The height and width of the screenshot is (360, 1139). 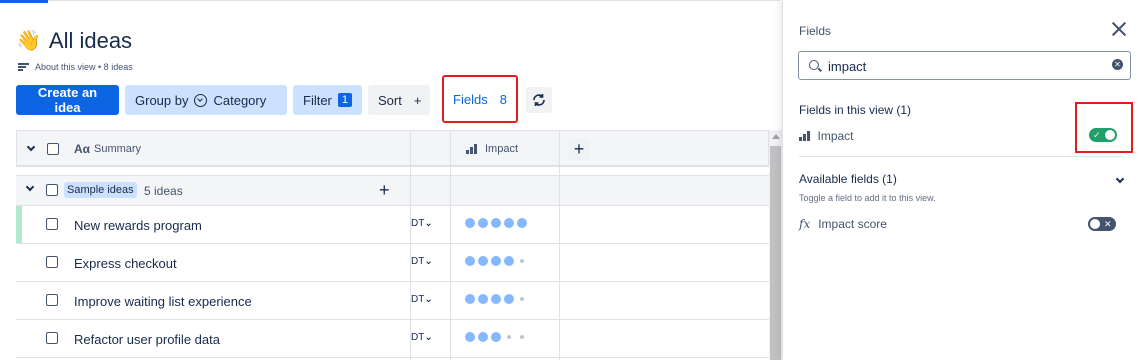 I want to click on idea-summary: Improve waiting list experience, so click(x=163, y=301).